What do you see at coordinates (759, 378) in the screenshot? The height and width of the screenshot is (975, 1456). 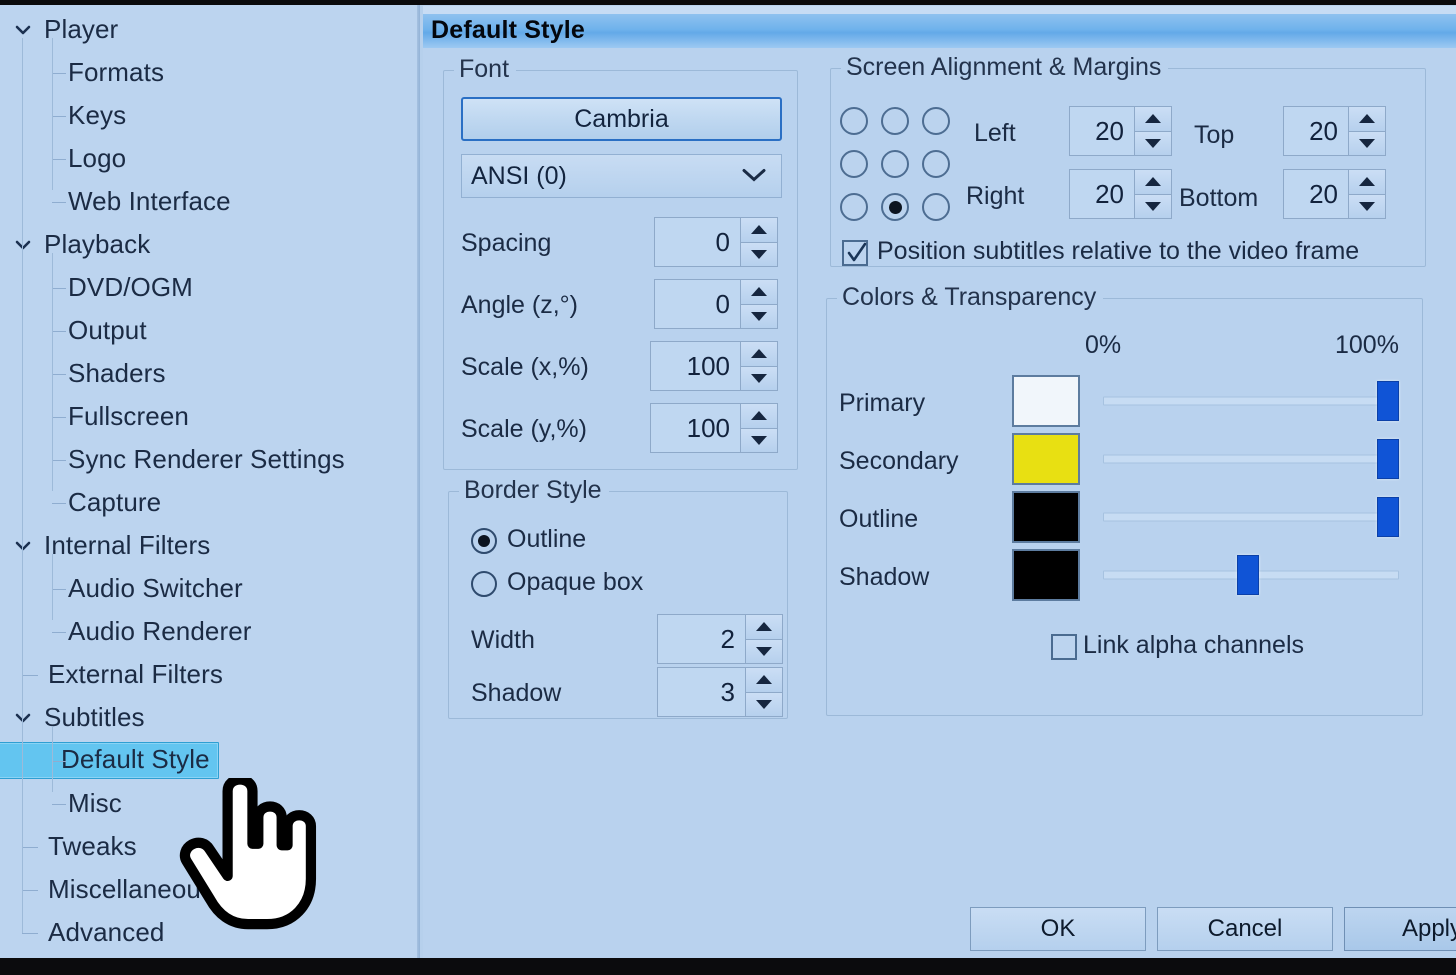 I see `font-field-scale-x-spinner-decrement` at bounding box center [759, 378].